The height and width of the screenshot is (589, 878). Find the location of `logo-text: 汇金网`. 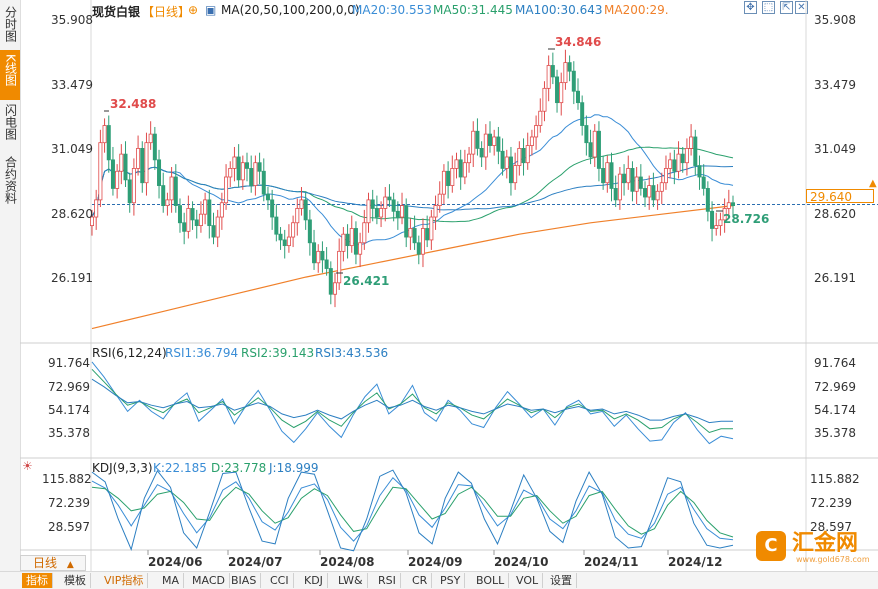

logo-text: 汇金网 is located at coordinates (825, 543).